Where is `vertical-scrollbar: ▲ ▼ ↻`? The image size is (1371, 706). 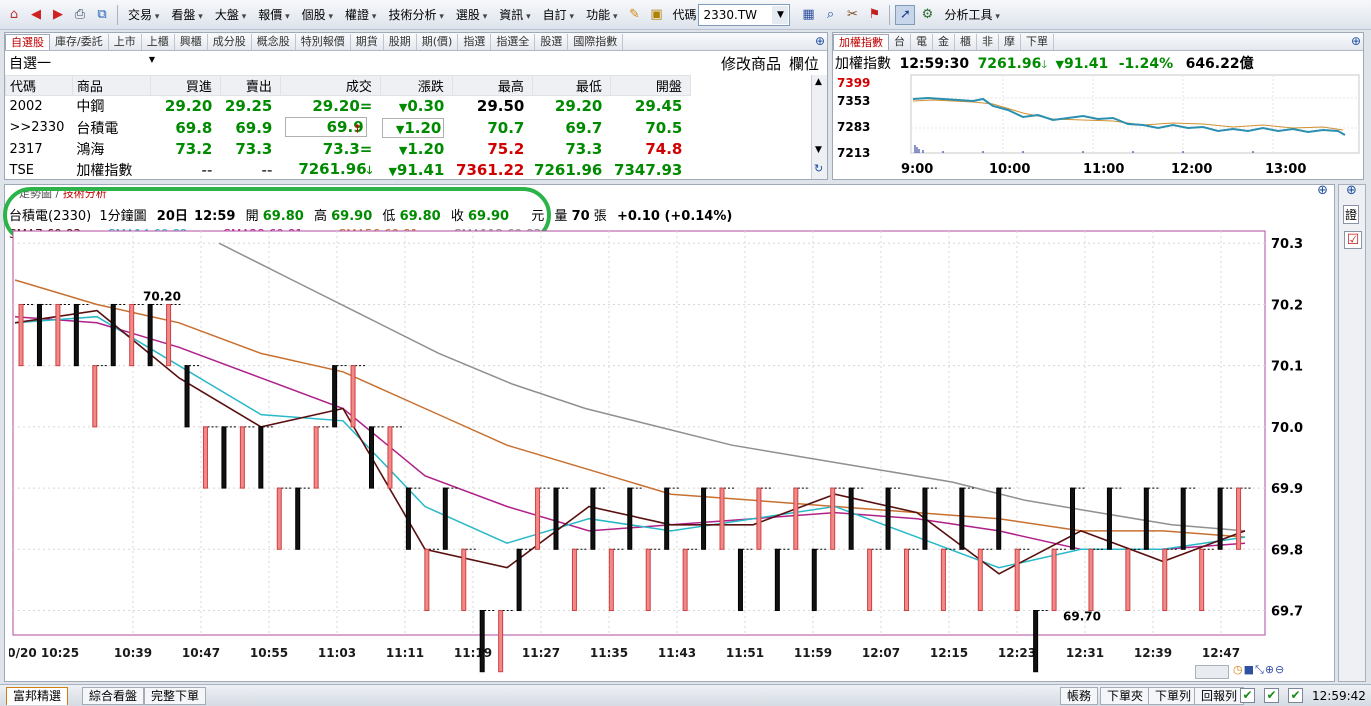
vertical-scrollbar: ▲ ▼ ↻ is located at coordinates (819, 127).